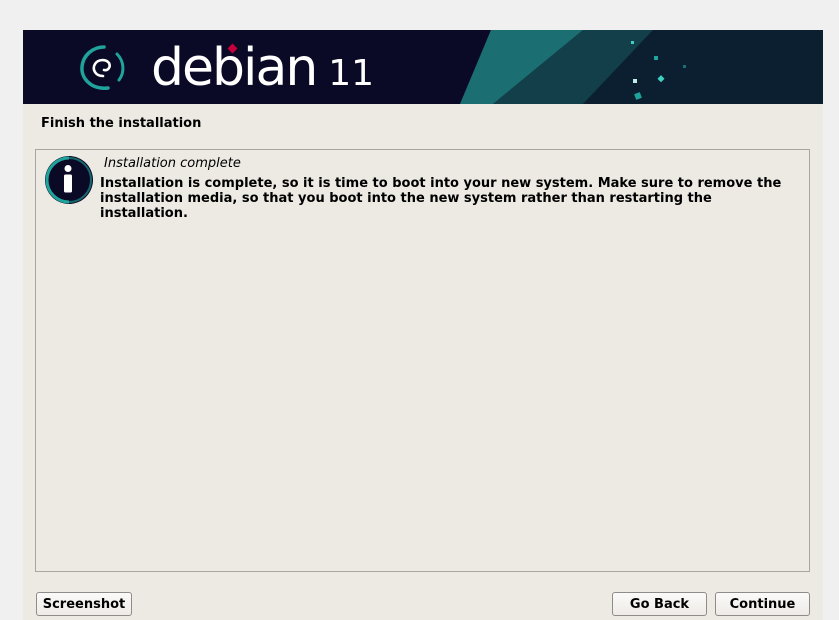 This screenshot has width=839, height=620. I want to click on debian-wordmark: debian, so click(234, 68).